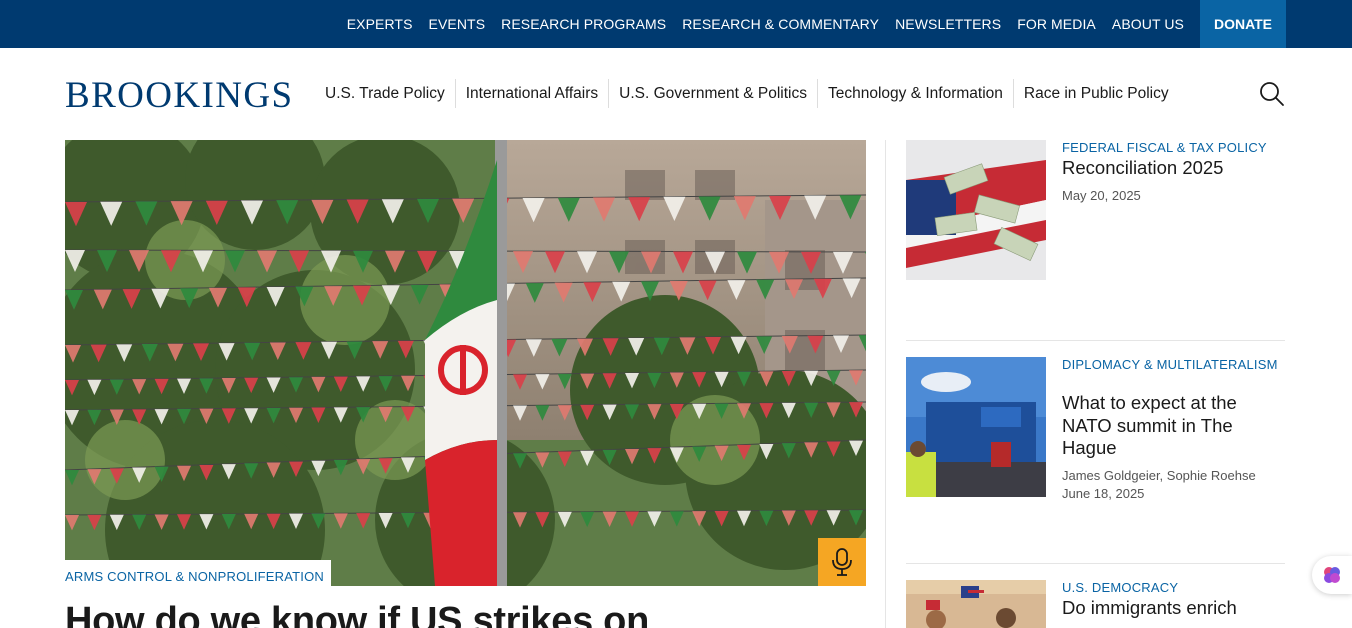 This screenshot has width=1352, height=628. Describe the element at coordinates (583, 24) in the screenshot. I see `nav-research-programs: RESEARCH PROGRAMS` at that location.